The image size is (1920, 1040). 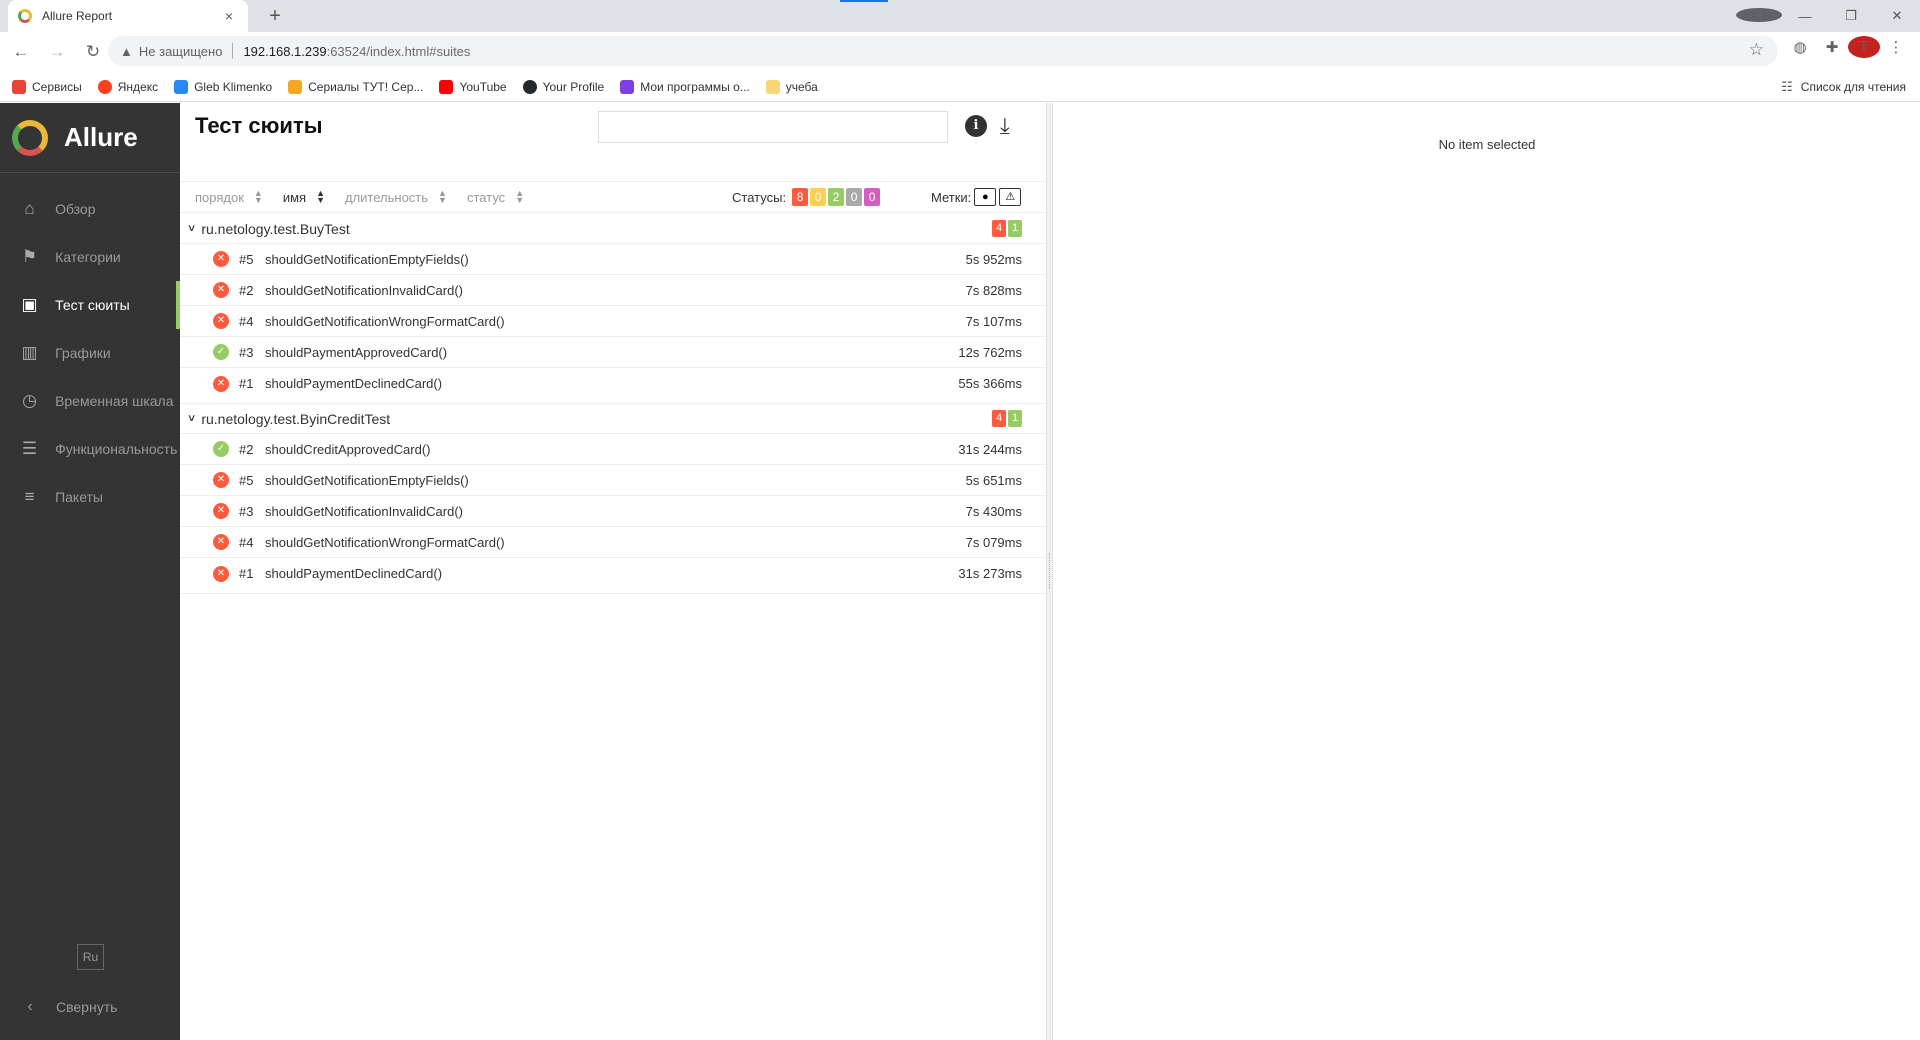 What do you see at coordinates (90, 449) in the screenshot?
I see `sidebar-item-behaviors: ☰ Функциональность` at bounding box center [90, 449].